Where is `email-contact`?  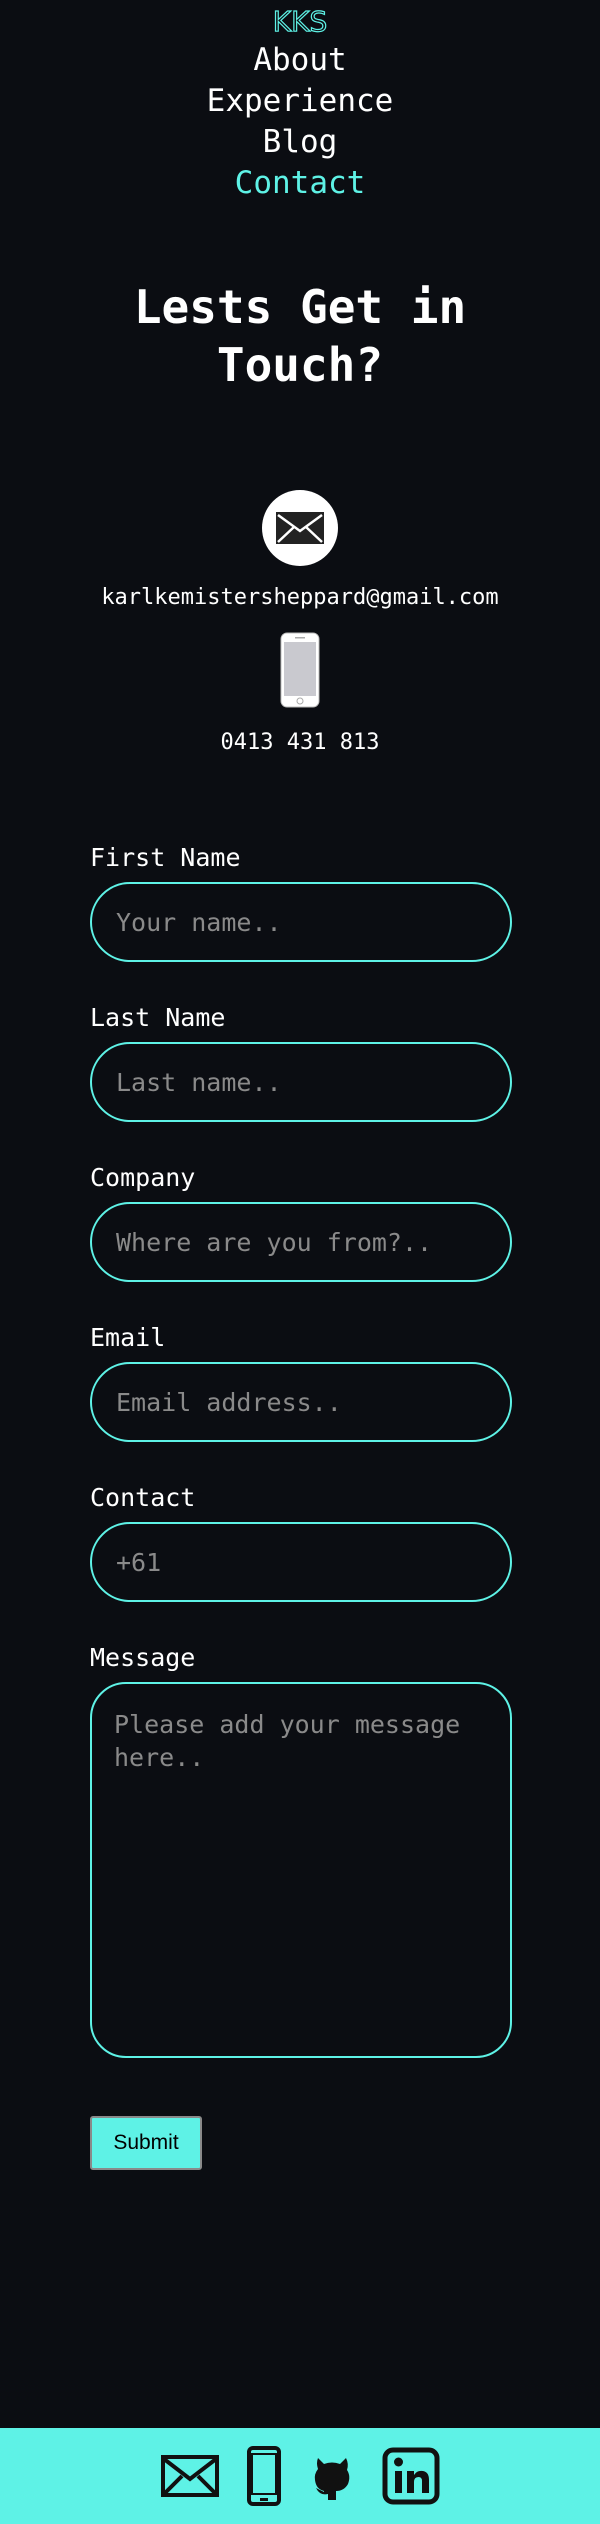 email-contact is located at coordinates (300, 528).